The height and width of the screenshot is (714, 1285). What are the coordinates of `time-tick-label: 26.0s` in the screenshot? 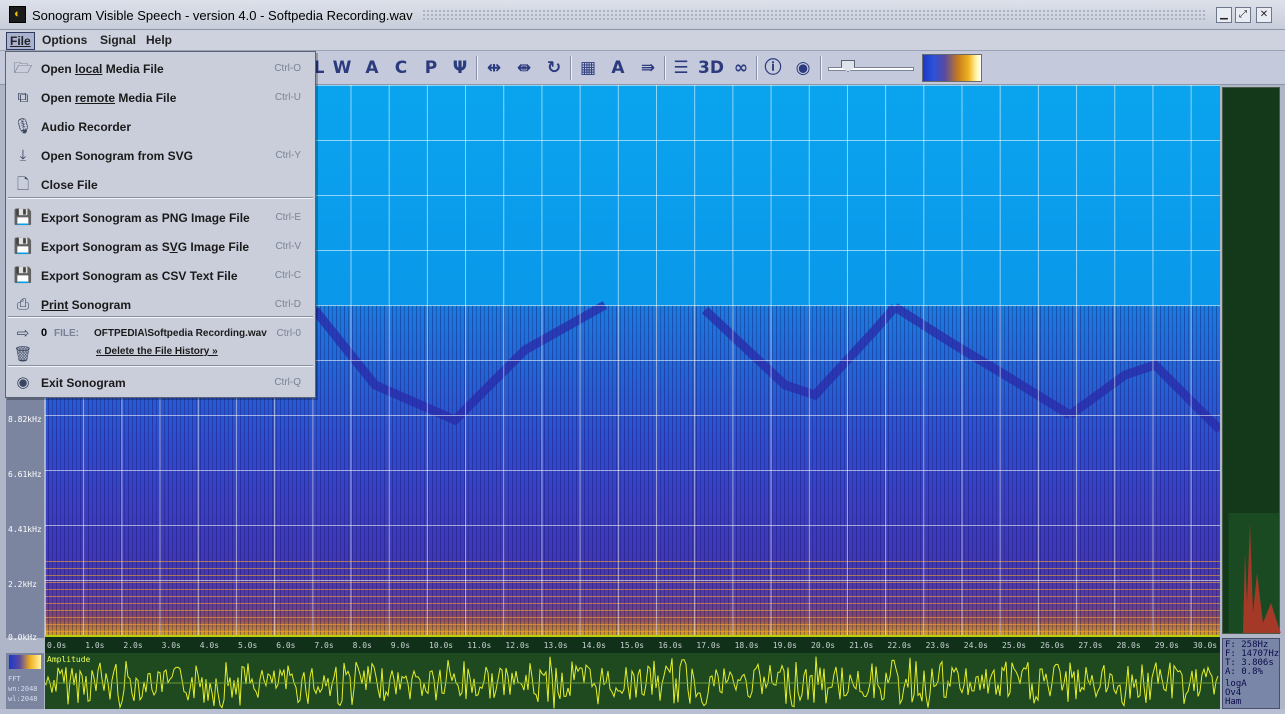 It's located at (1052, 645).